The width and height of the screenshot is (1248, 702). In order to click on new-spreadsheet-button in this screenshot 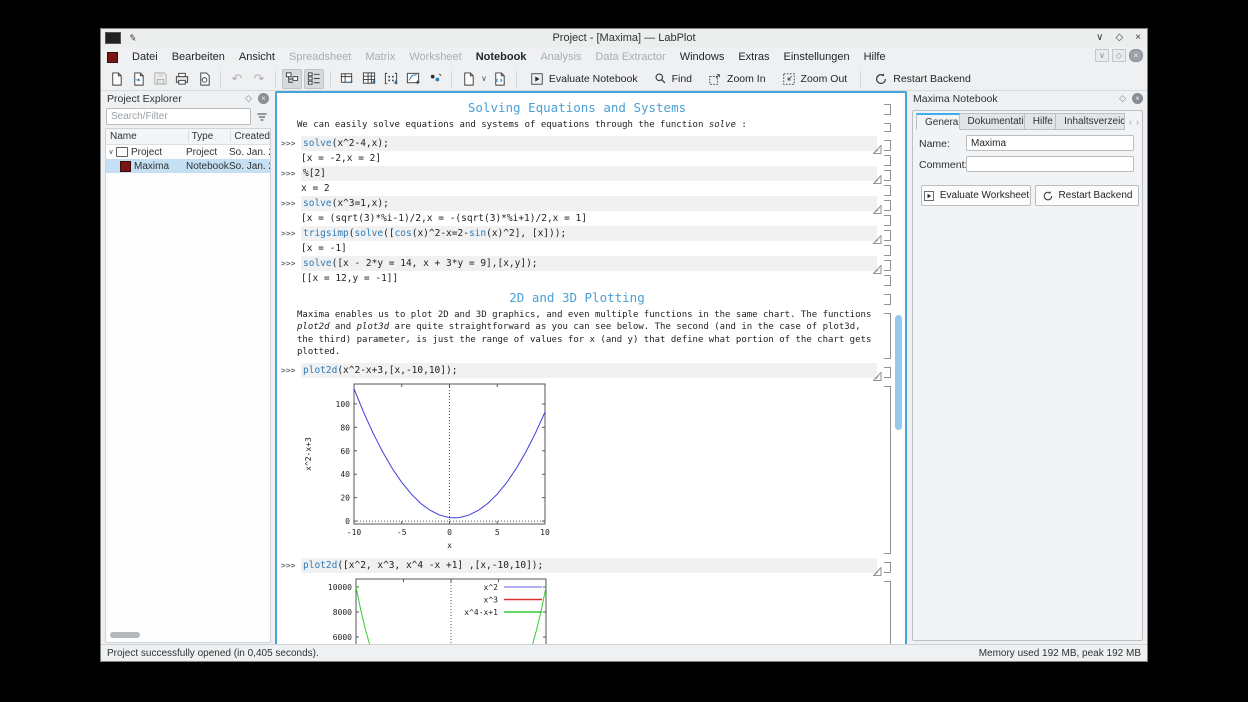, I will do `click(369, 79)`.